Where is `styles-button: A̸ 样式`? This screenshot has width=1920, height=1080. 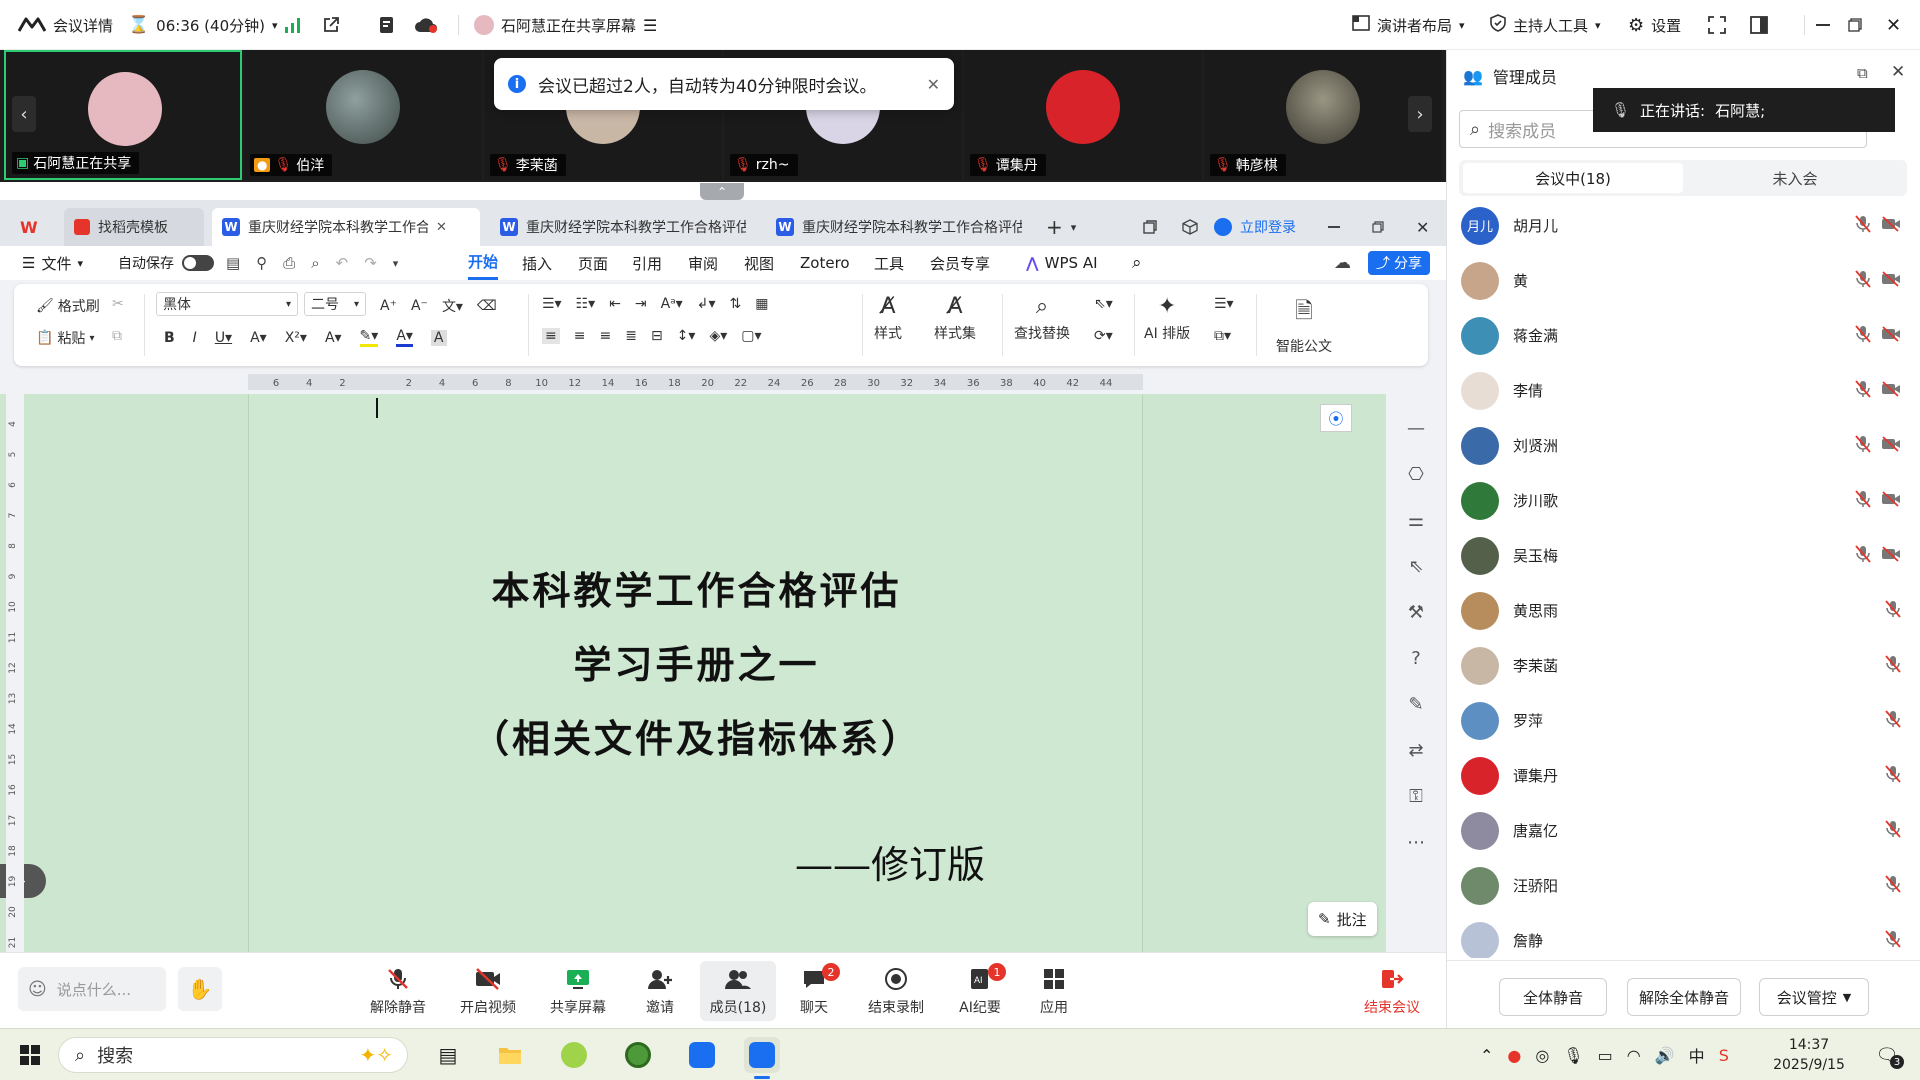
styles-button: A̸ 样式 is located at coordinates (888, 318).